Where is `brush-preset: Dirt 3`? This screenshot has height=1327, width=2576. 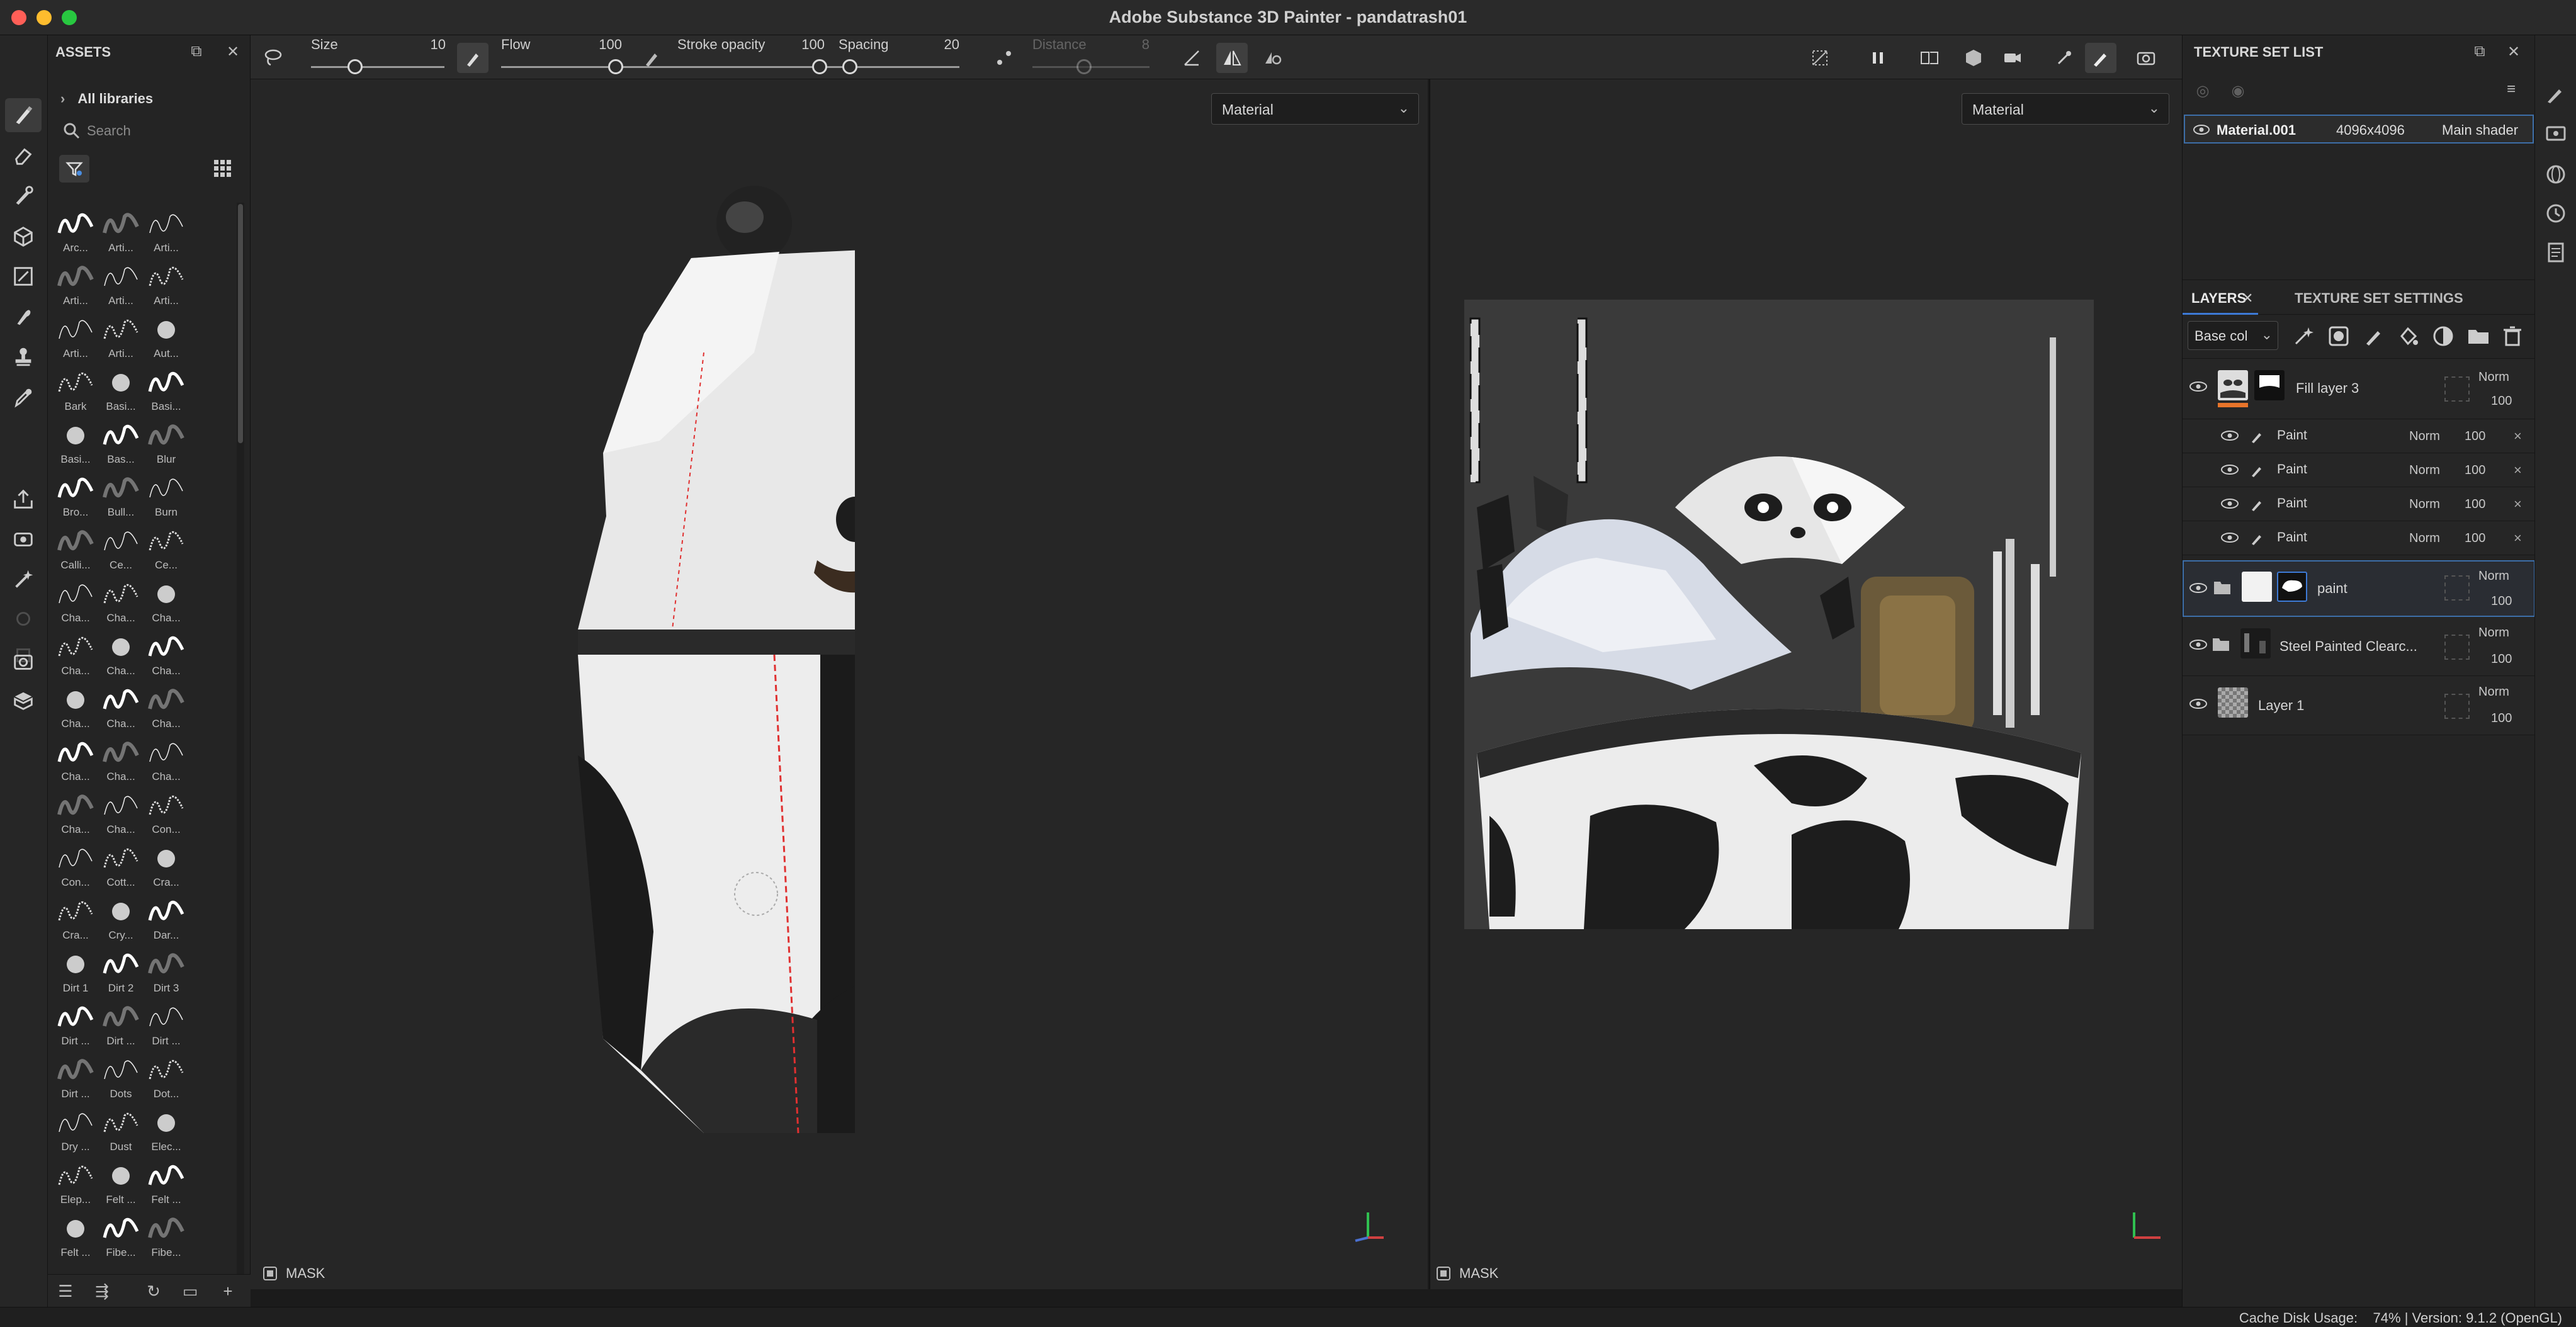 brush-preset: Dirt 3 is located at coordinates (166, 972).